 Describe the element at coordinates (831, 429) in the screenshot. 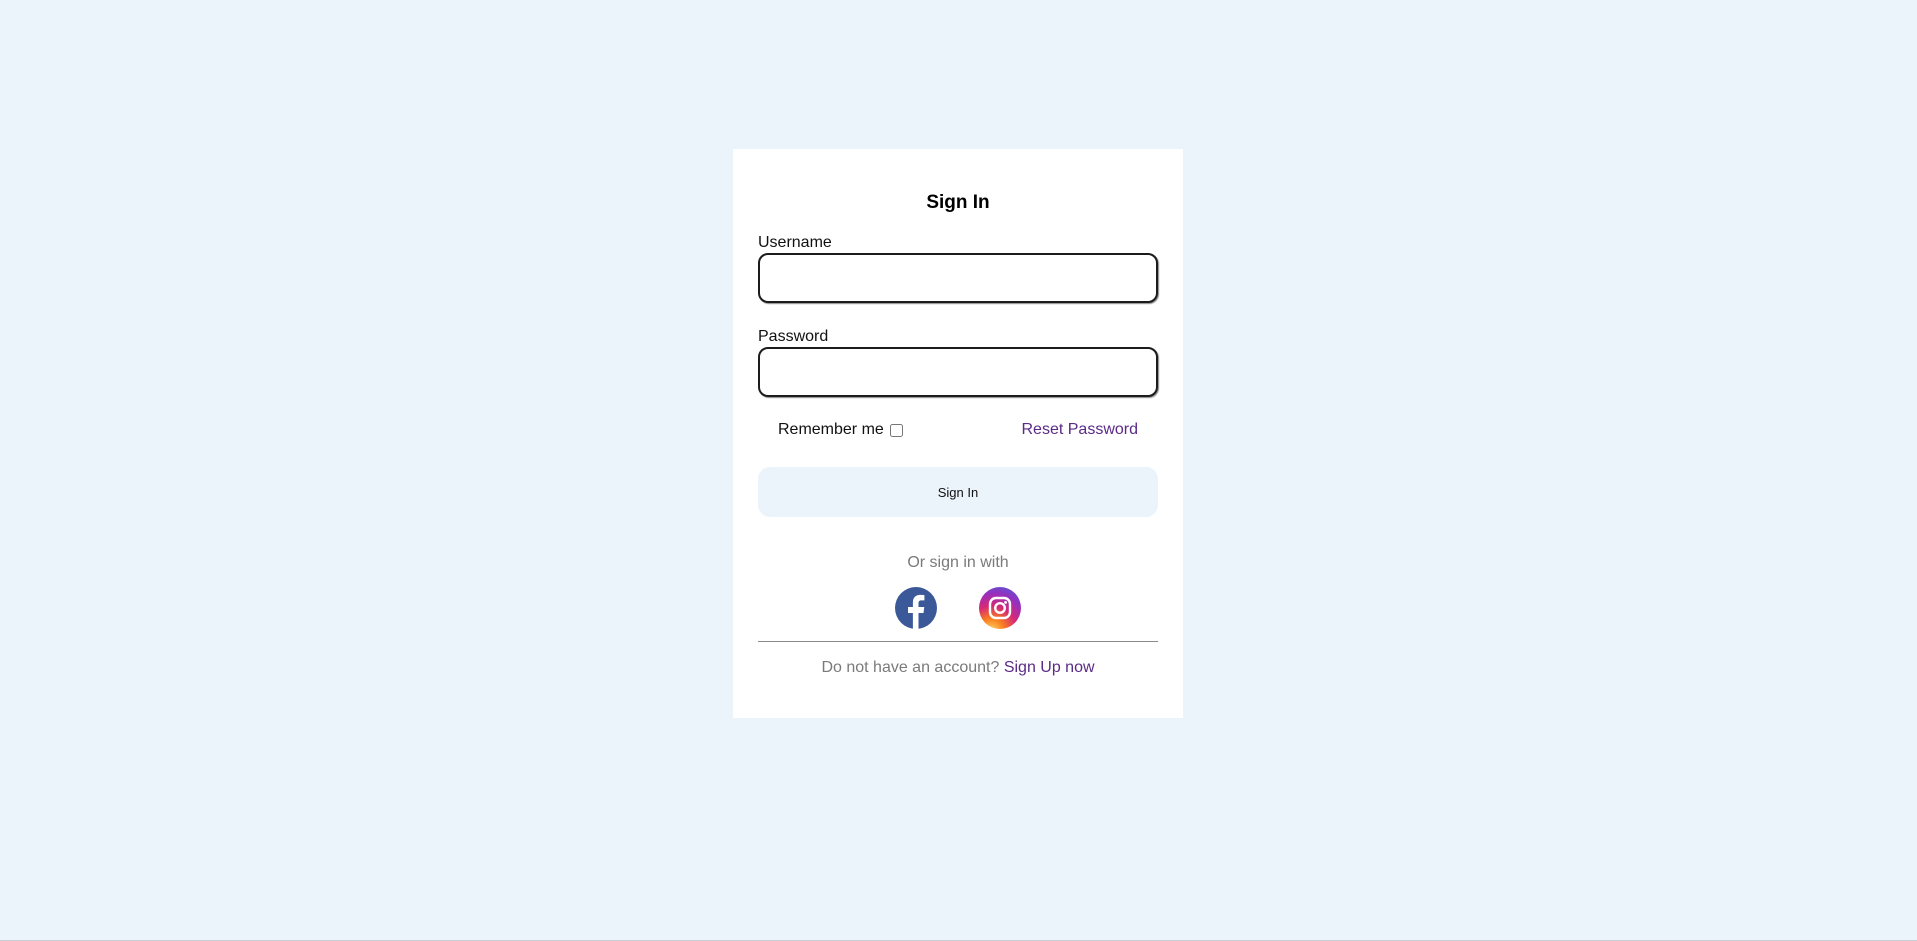

I see `remember-me-label: Remember me` at that location.